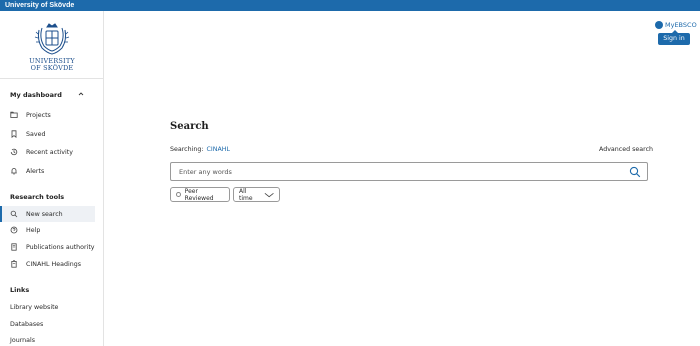  Describe the element at coordinates (14, 264) in the screenshot. I see `headings-icon` at that location.